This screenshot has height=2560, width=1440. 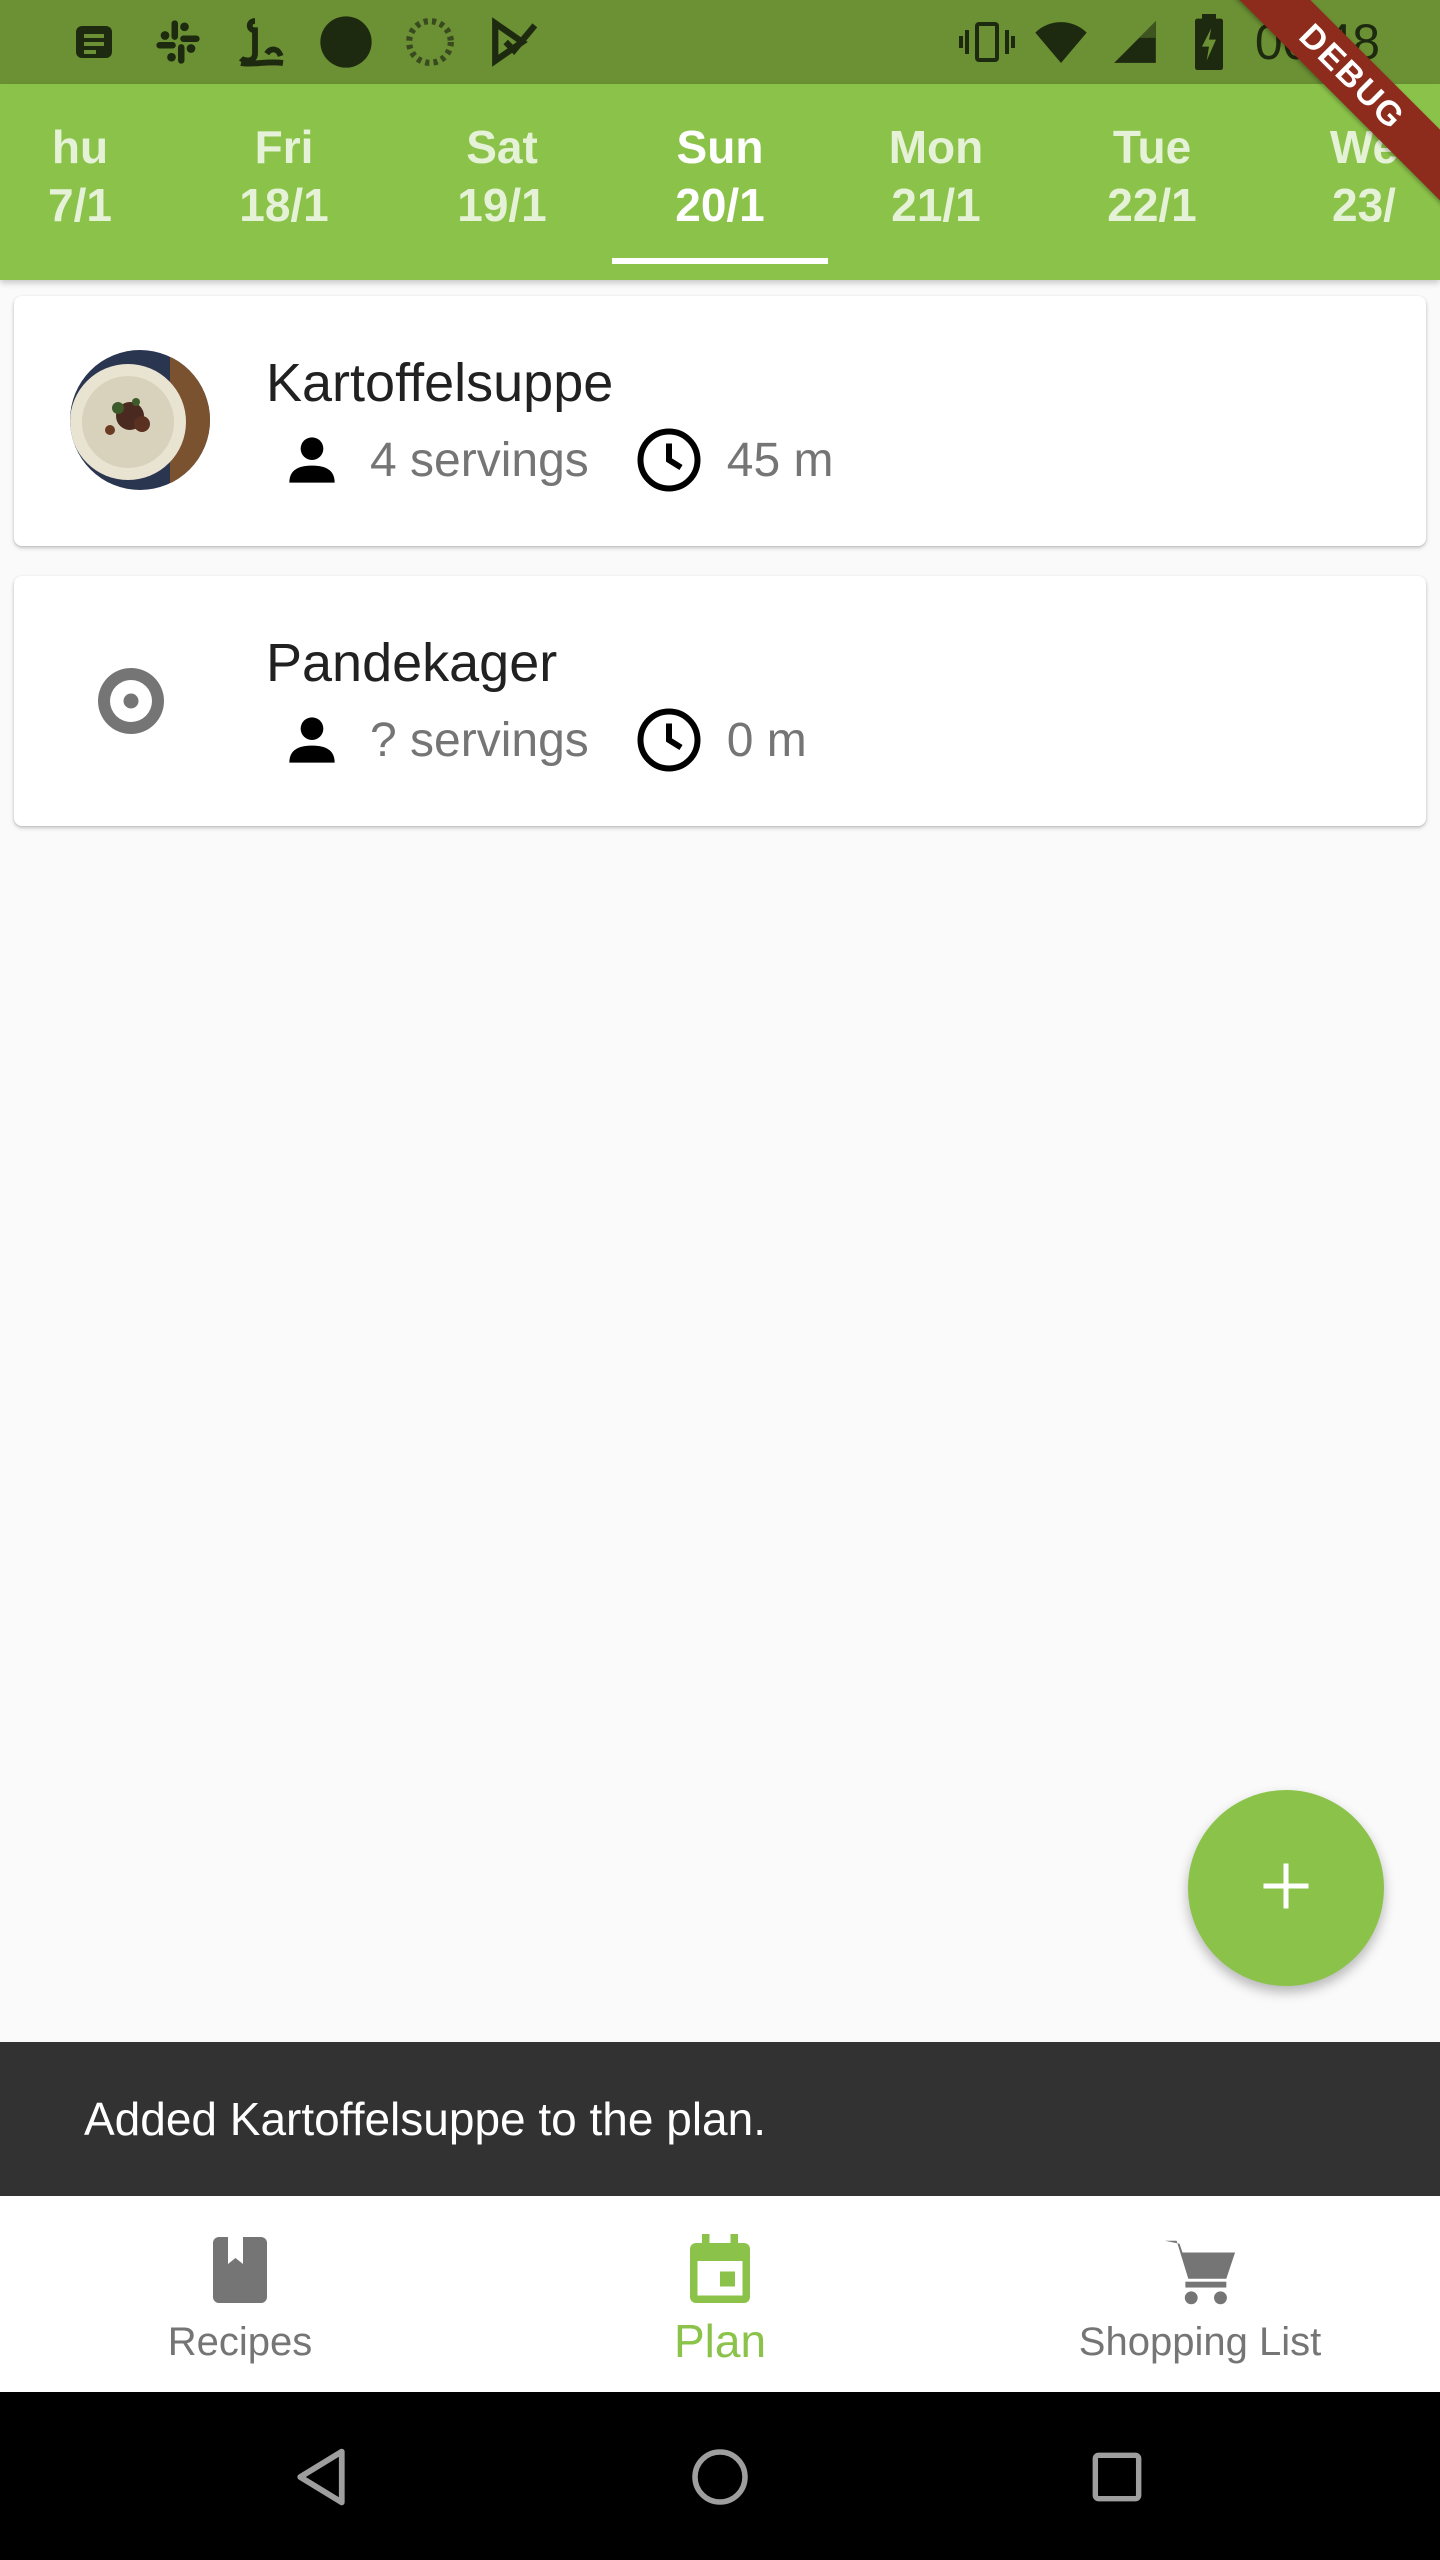 What do you see at coordinates (94, 42) in the screenshot?
I see `message-icon` at bounding box center [94, 42].